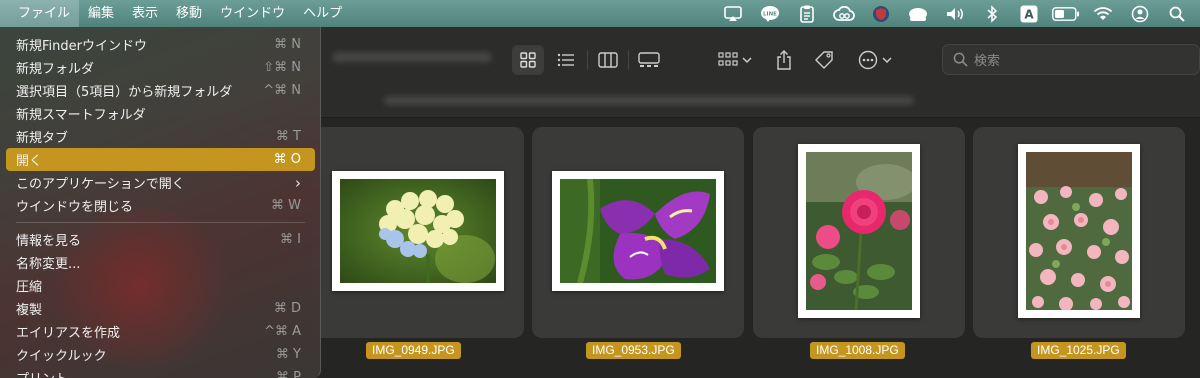  Describe the element at coordinates (960, 59) in the screenshot. I see `search-icon` at that location.